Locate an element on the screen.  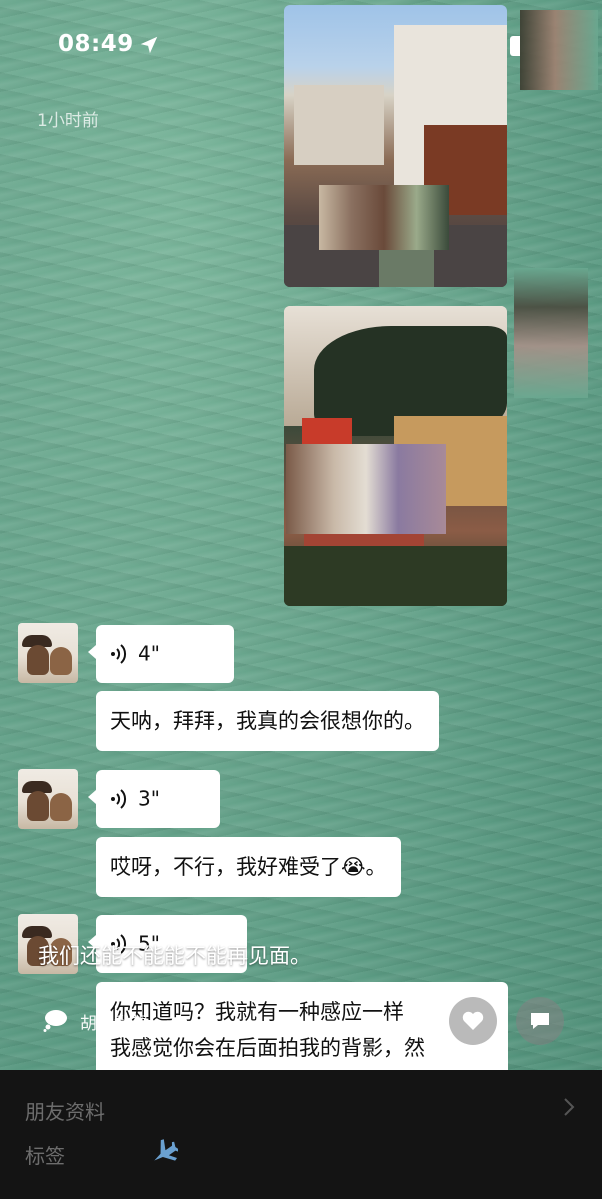
status-time: 08:49 is located at coordinates (96, 44).